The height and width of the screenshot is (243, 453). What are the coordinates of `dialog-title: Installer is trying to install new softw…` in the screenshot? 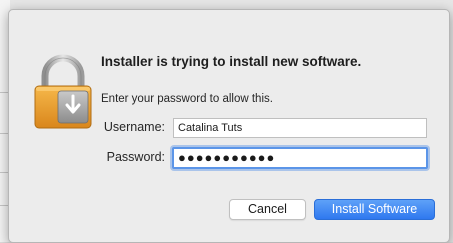 It's located at (231, 61).